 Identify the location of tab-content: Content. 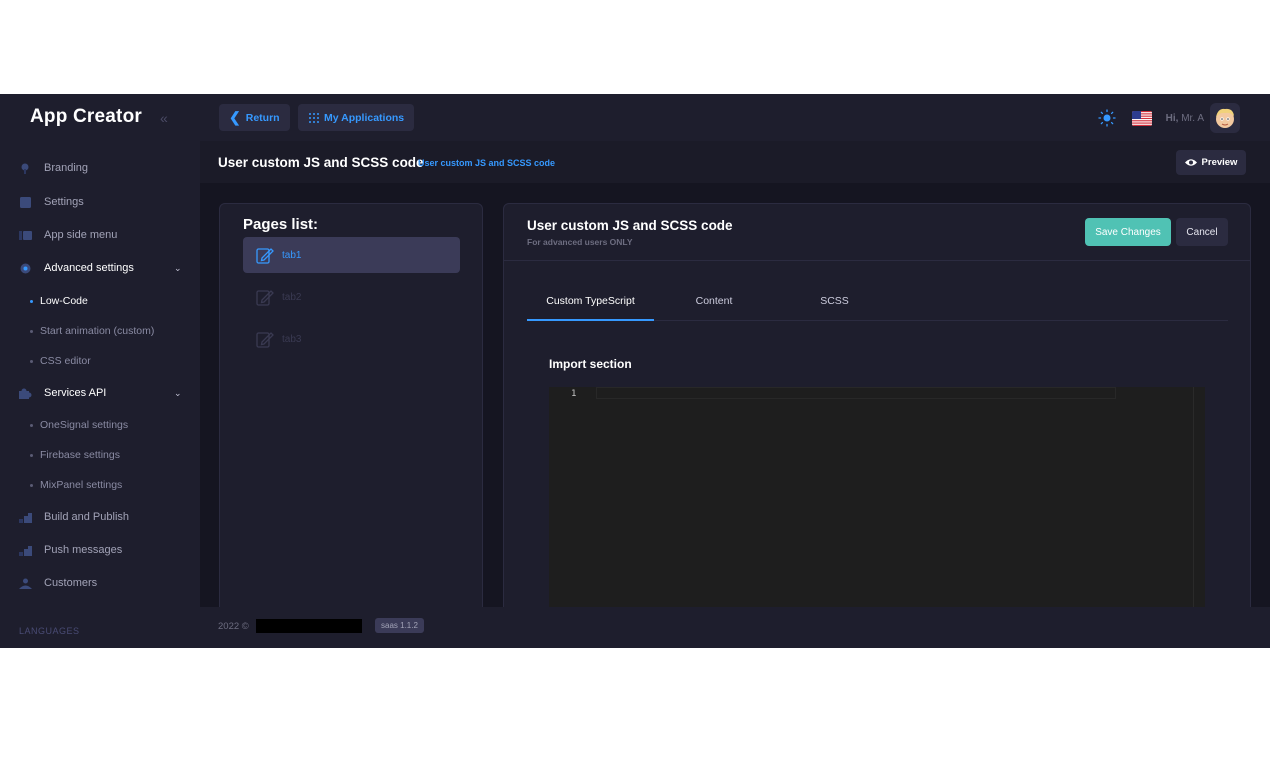
(714, 303).